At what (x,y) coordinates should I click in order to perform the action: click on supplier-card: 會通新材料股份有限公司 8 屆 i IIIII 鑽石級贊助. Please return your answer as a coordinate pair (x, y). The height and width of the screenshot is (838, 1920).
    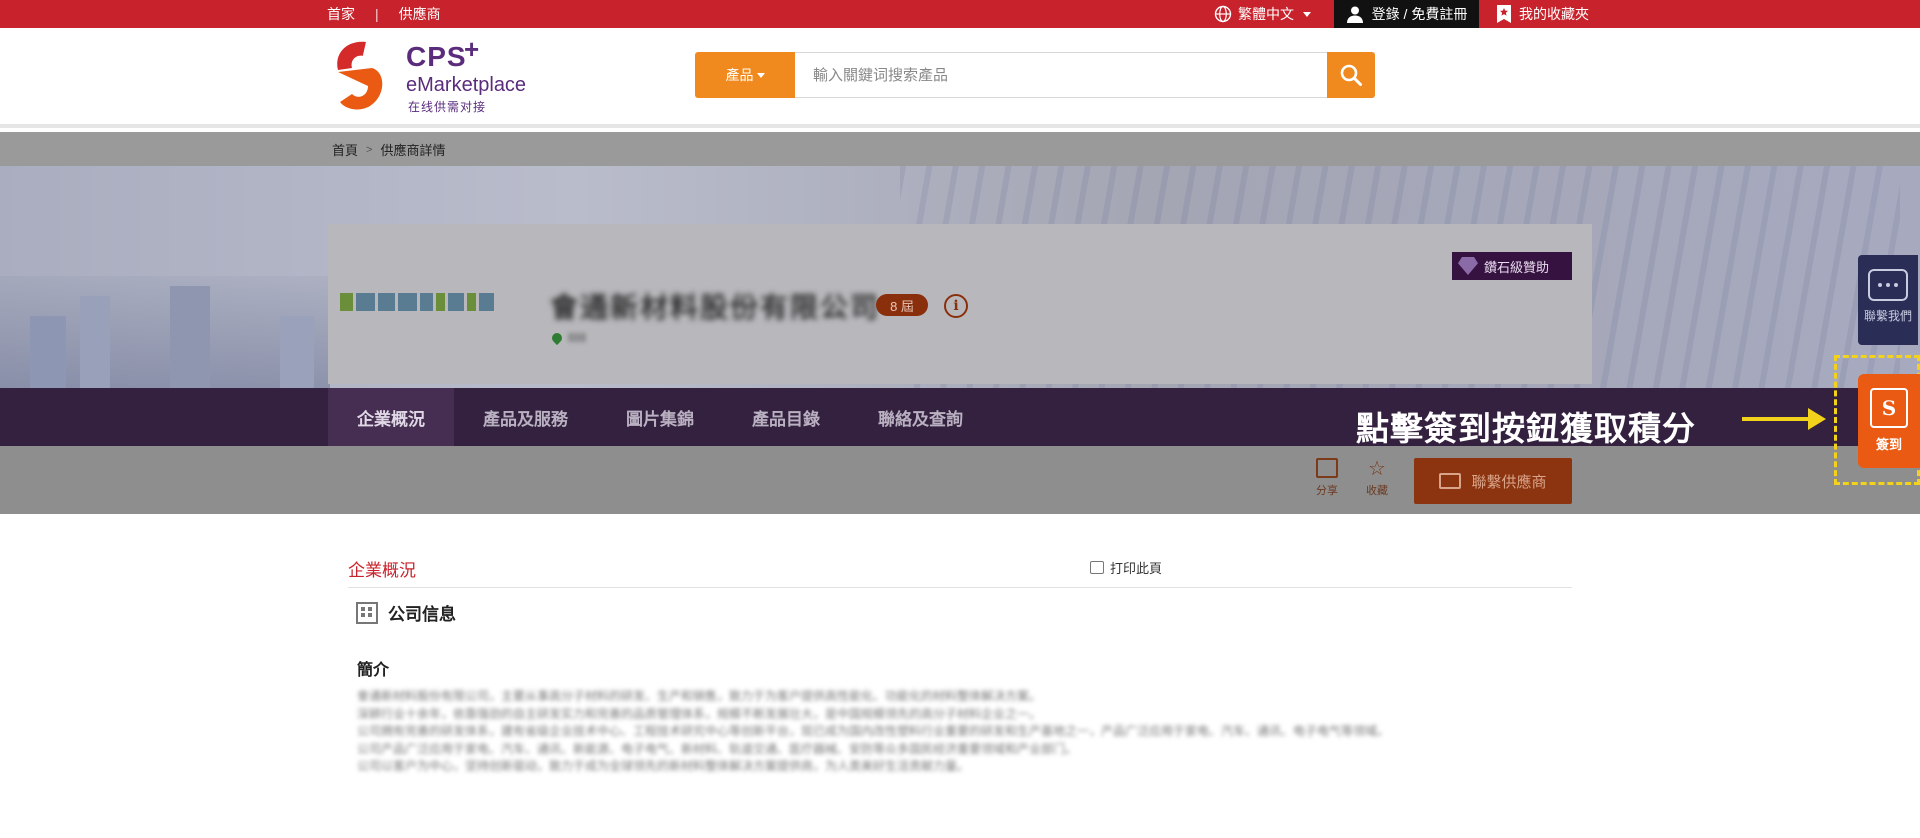
    Looking at the image, I should click on (960, 304).